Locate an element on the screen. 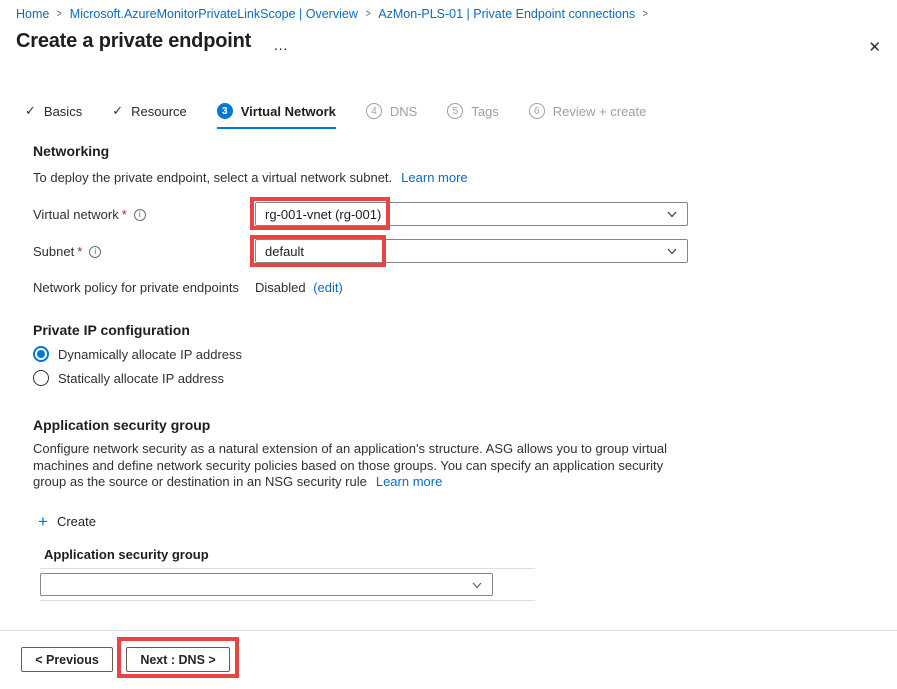  tab-virtual-network: 3 Virtual Network is located at coordinates (276, 116).